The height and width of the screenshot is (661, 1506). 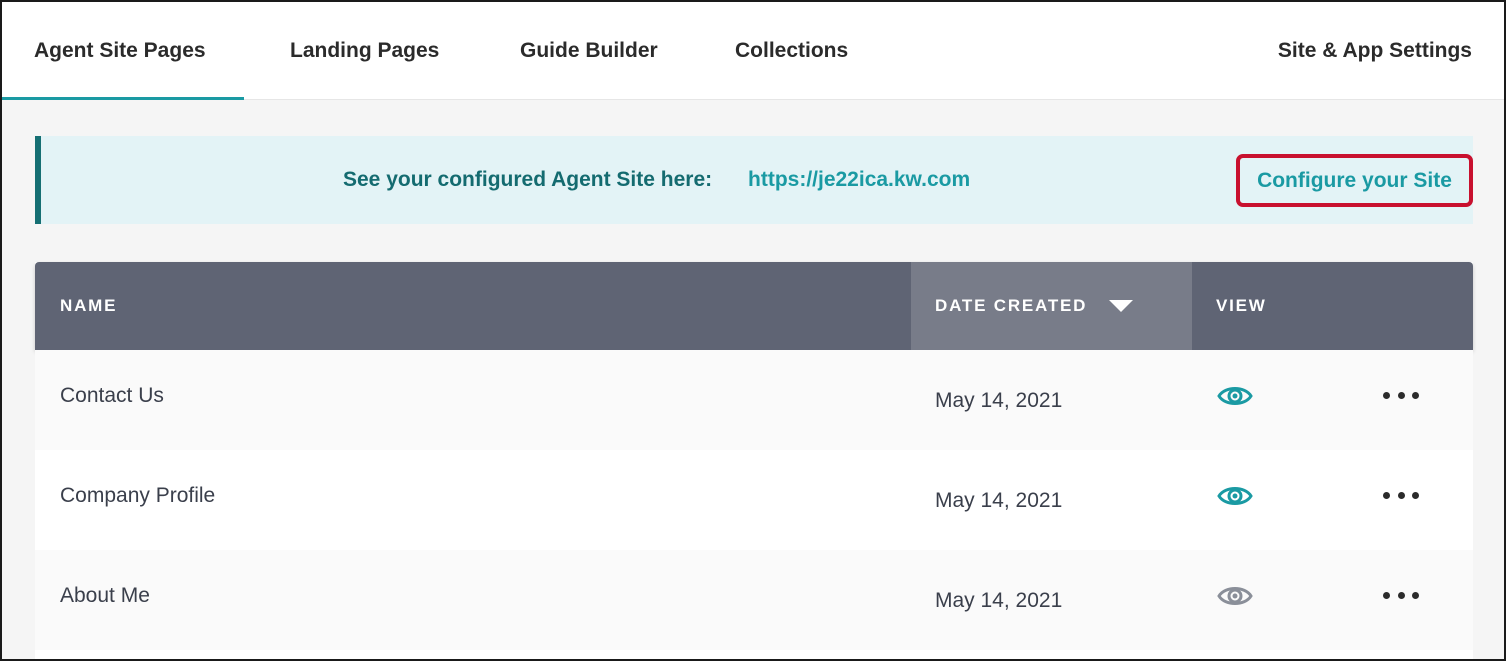 I want to click on column-header-date-label: DATE CREATED, so click(x=1011, y=305).